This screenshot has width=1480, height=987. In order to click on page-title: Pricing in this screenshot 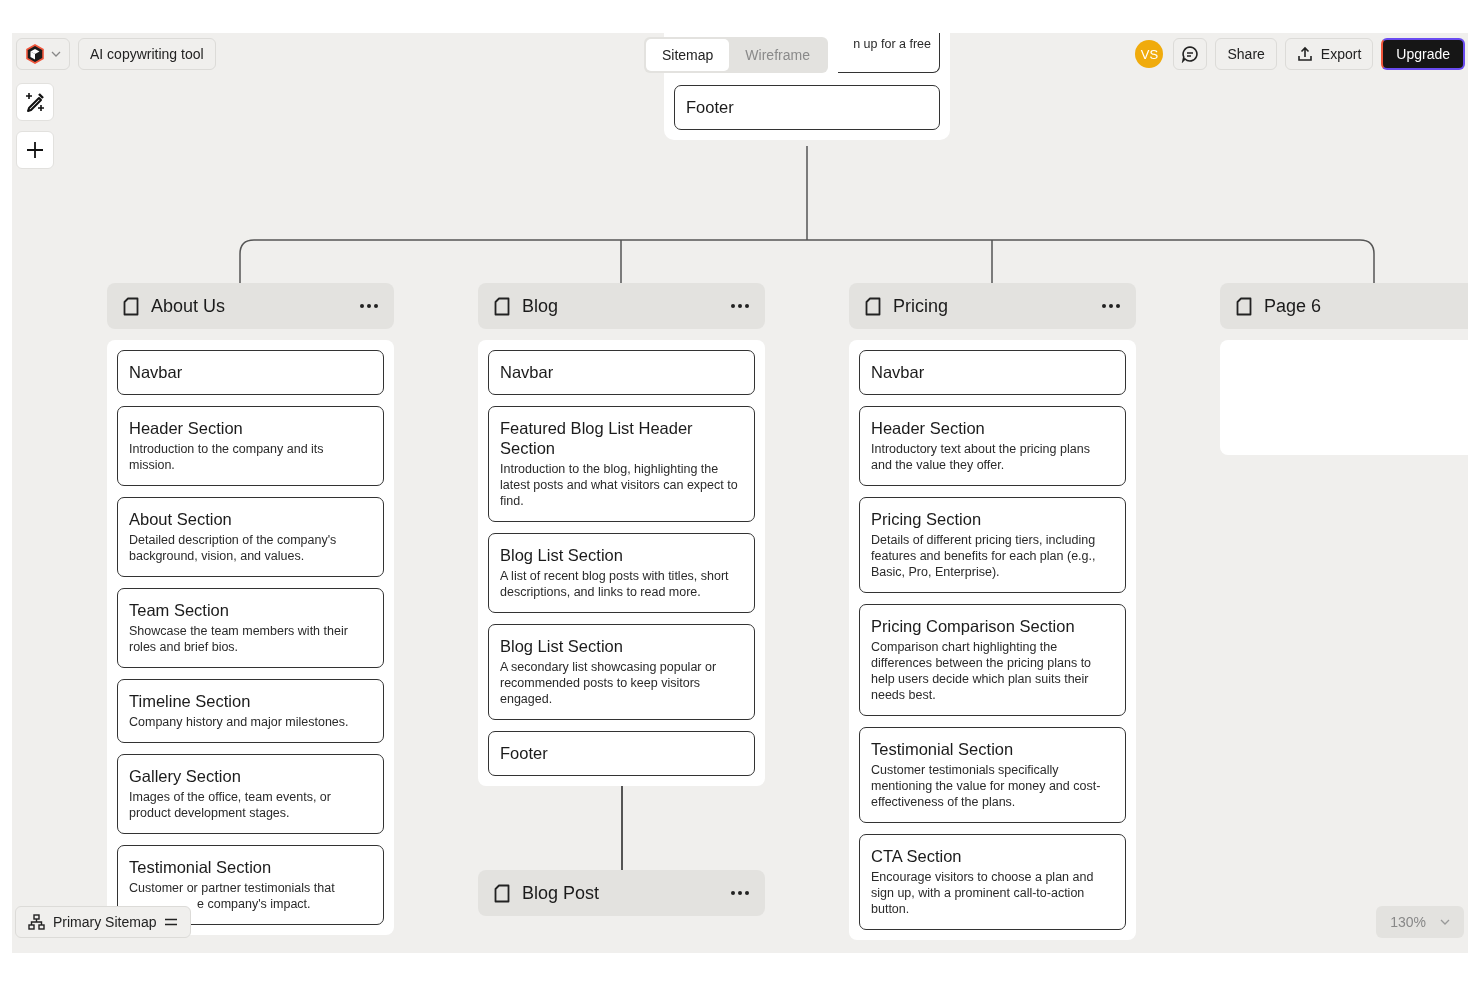, I will do `click(921, 306)`.